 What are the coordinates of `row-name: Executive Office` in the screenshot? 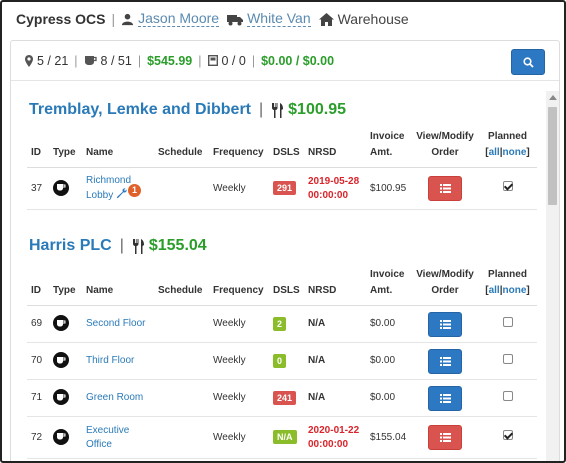 It's located at (118, 437).